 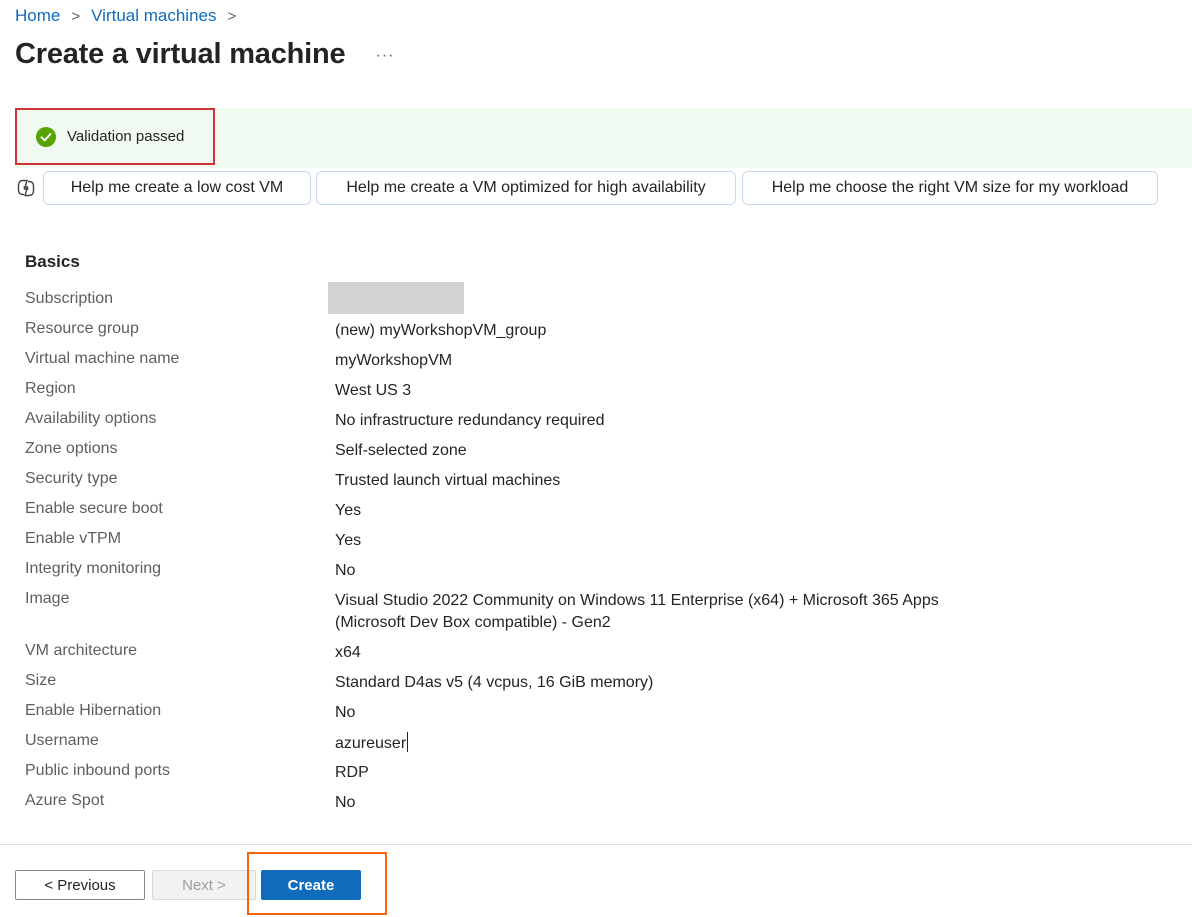 I want to click on row-value: myWorkshopVM, so click(x=394, y=360).